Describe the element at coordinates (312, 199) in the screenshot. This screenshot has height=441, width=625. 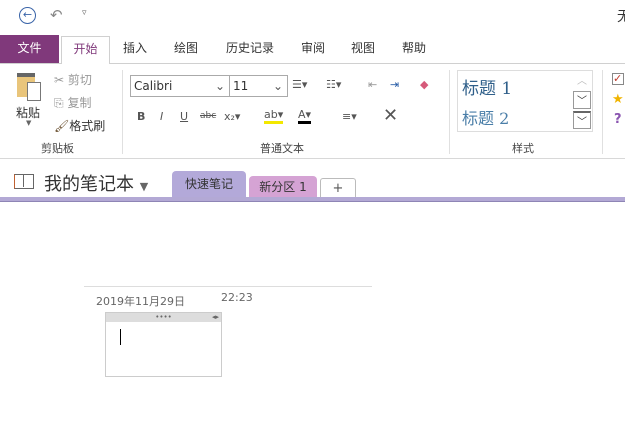
I see `section-accent-line` at that location.